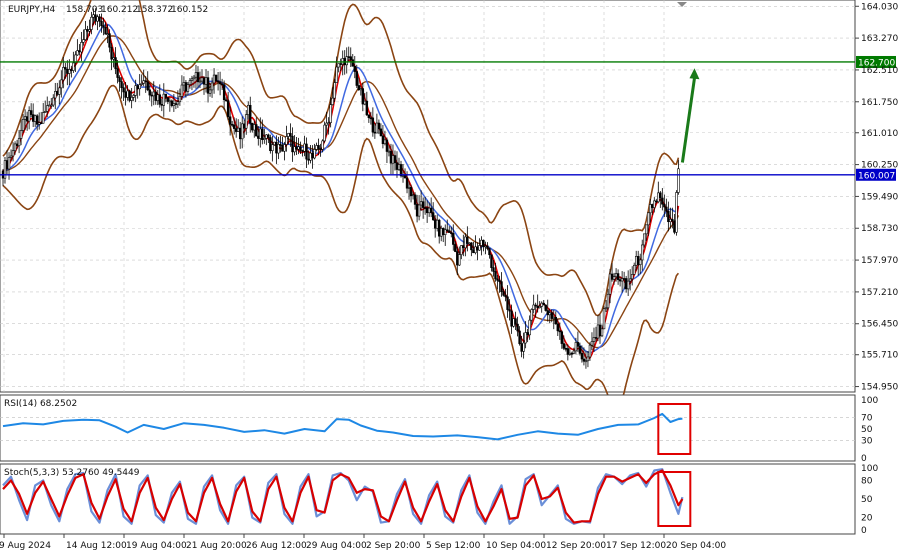  Describe the element at coordinates (879, 71) in the screenshot. I see `price-tick-label: 162.510` at that location.